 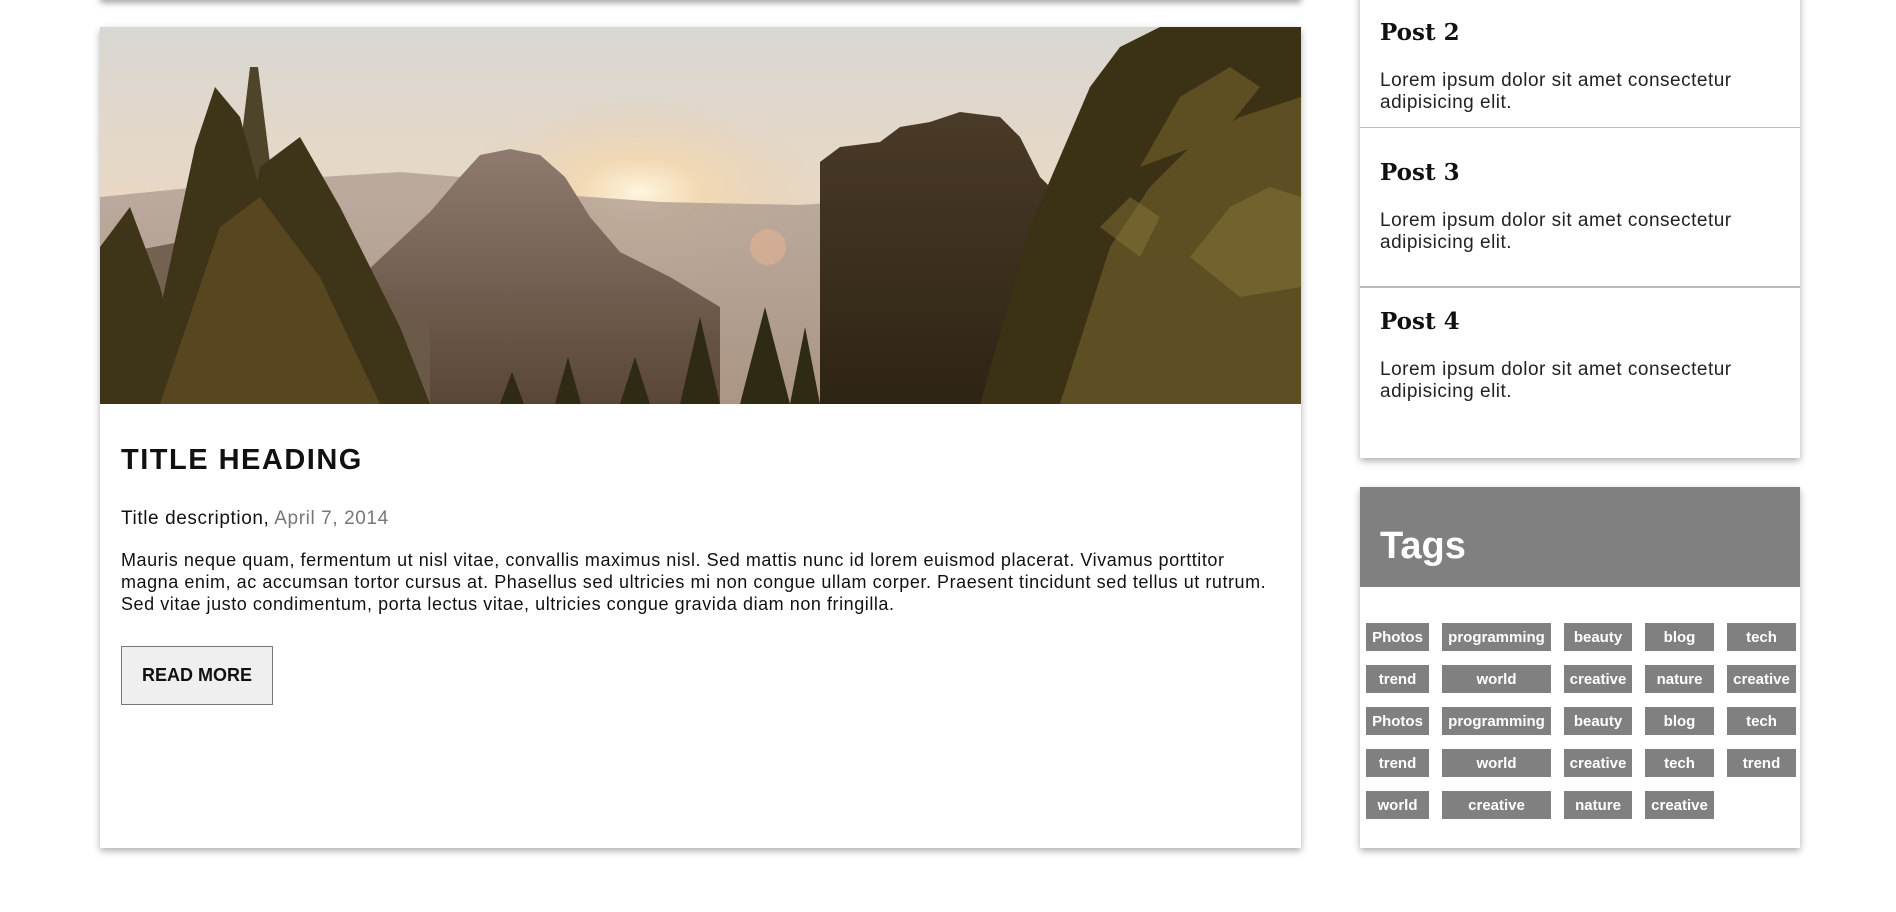 I want to click on post-title: Post 3, so click(x=1580, y=172).